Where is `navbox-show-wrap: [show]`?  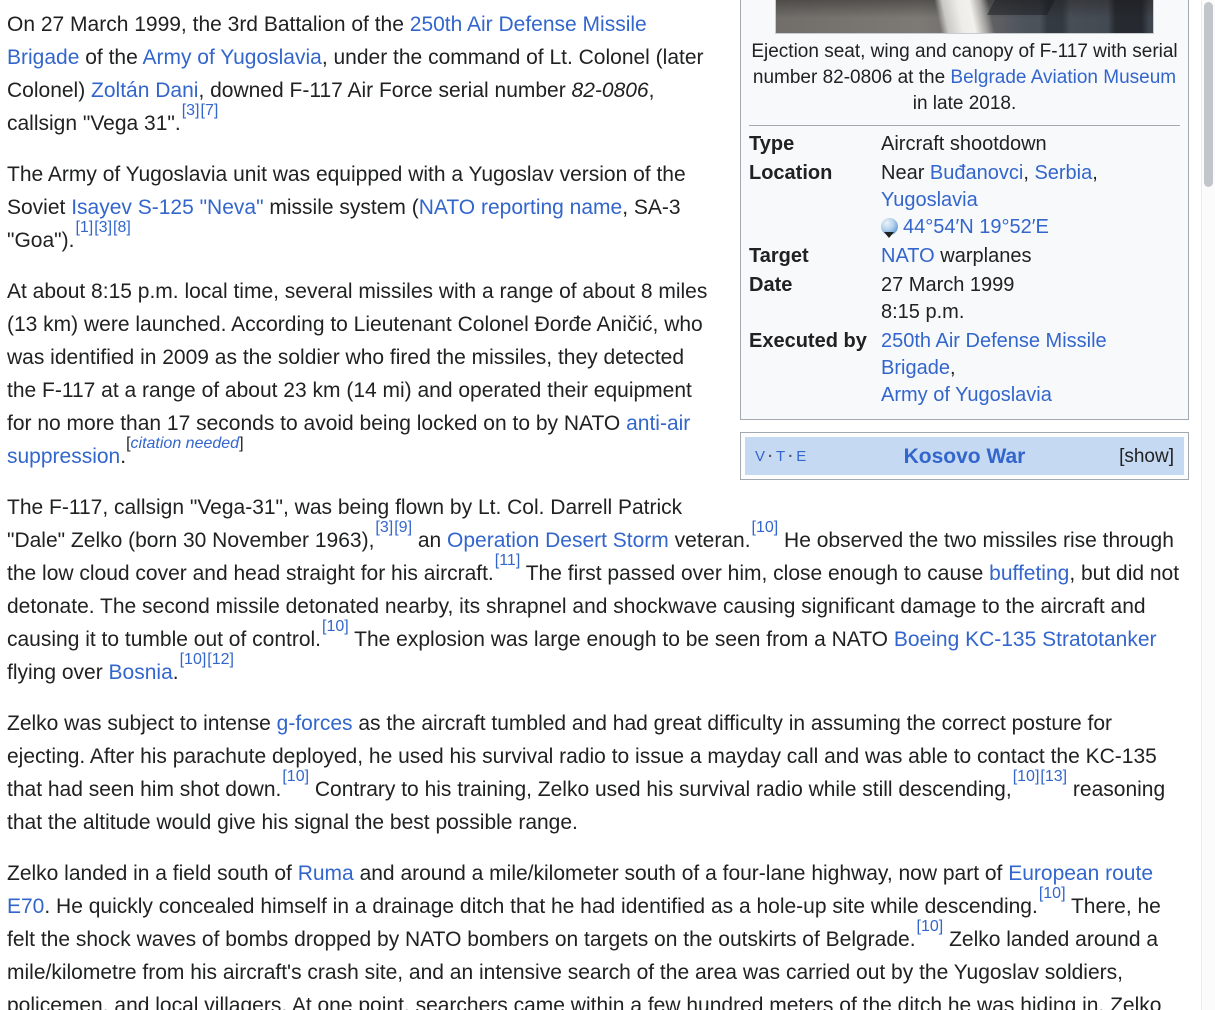
navbox-show-wrap: [show] is located at coordinates (1126, 456).